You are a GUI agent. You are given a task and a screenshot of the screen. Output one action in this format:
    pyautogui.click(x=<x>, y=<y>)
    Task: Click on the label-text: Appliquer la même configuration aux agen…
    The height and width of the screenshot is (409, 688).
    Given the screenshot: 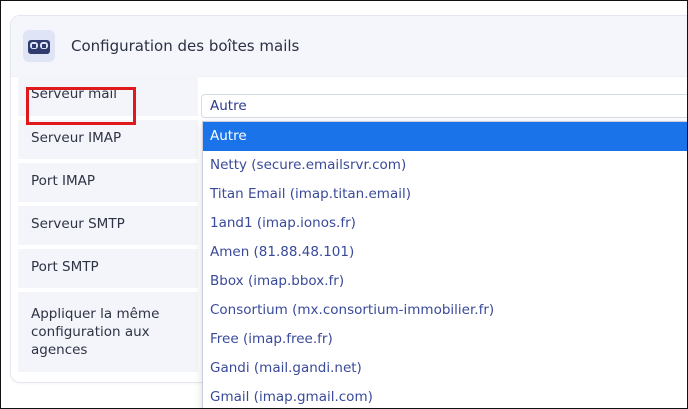 What is the action you would take?
    pyautogui.click(x=95, y=332)
    